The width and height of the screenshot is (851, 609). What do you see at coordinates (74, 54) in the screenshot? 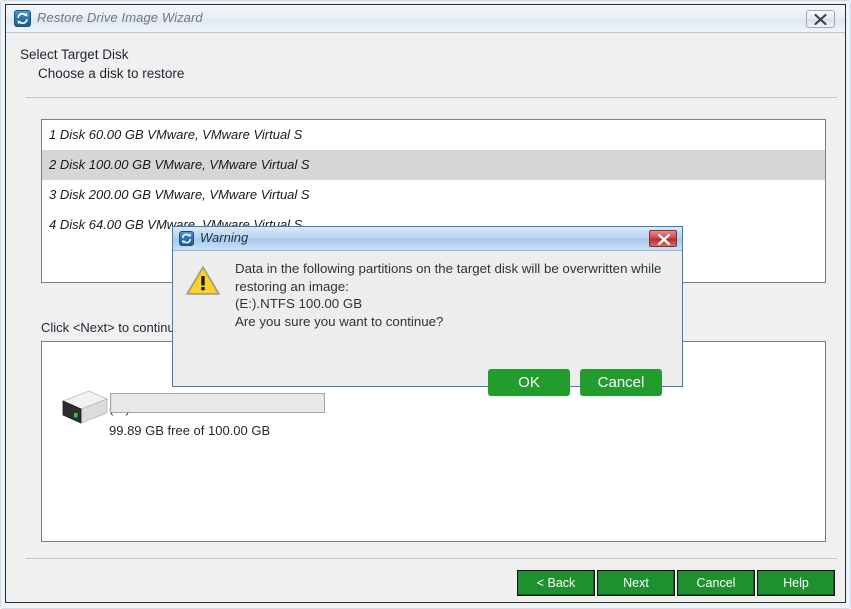
I see `page-title: Select Target Disk` at bounding box center [74, 54].